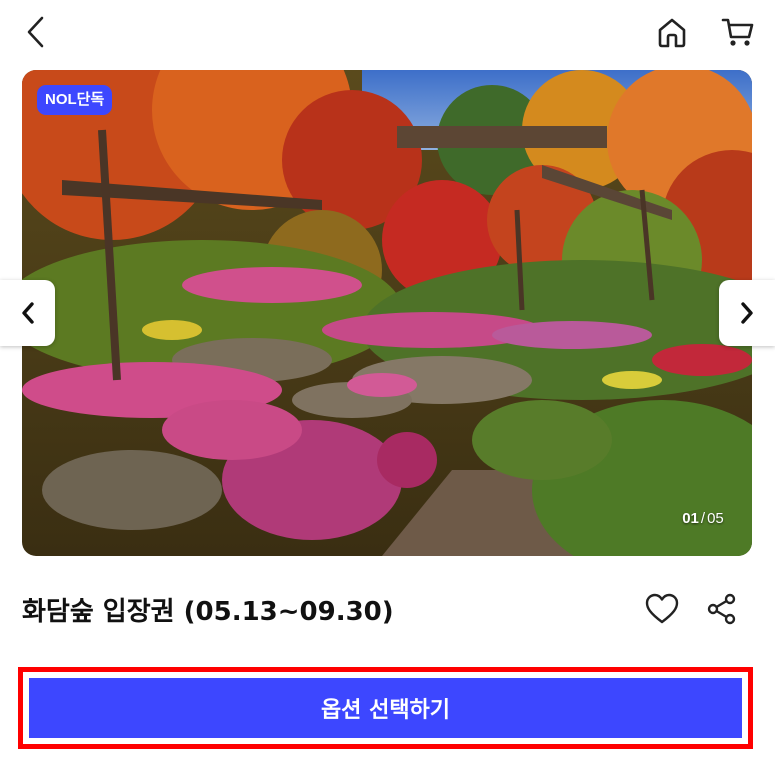 This screenshot has height=760, width=775. I want to click on cart-icon, so click(737, 32).